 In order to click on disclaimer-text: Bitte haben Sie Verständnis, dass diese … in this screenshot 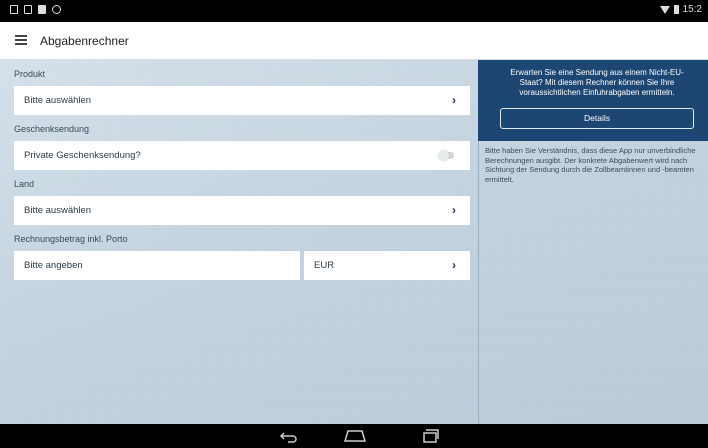, I will do `click(590, 165)`.